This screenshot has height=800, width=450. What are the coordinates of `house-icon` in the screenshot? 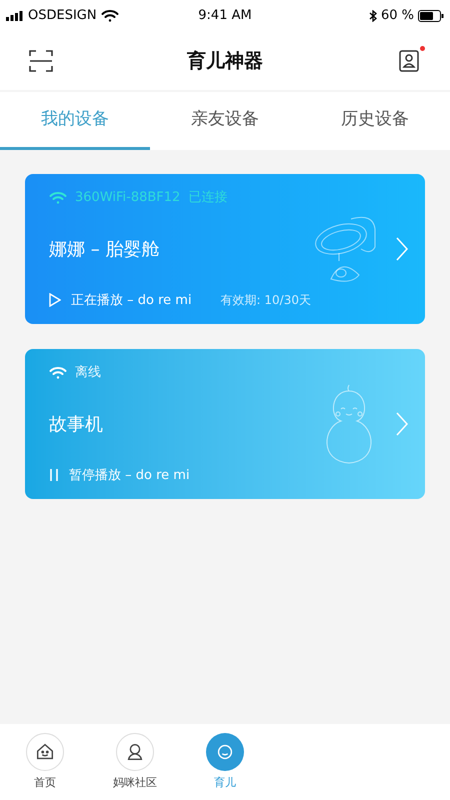 It's located at (45, 751).